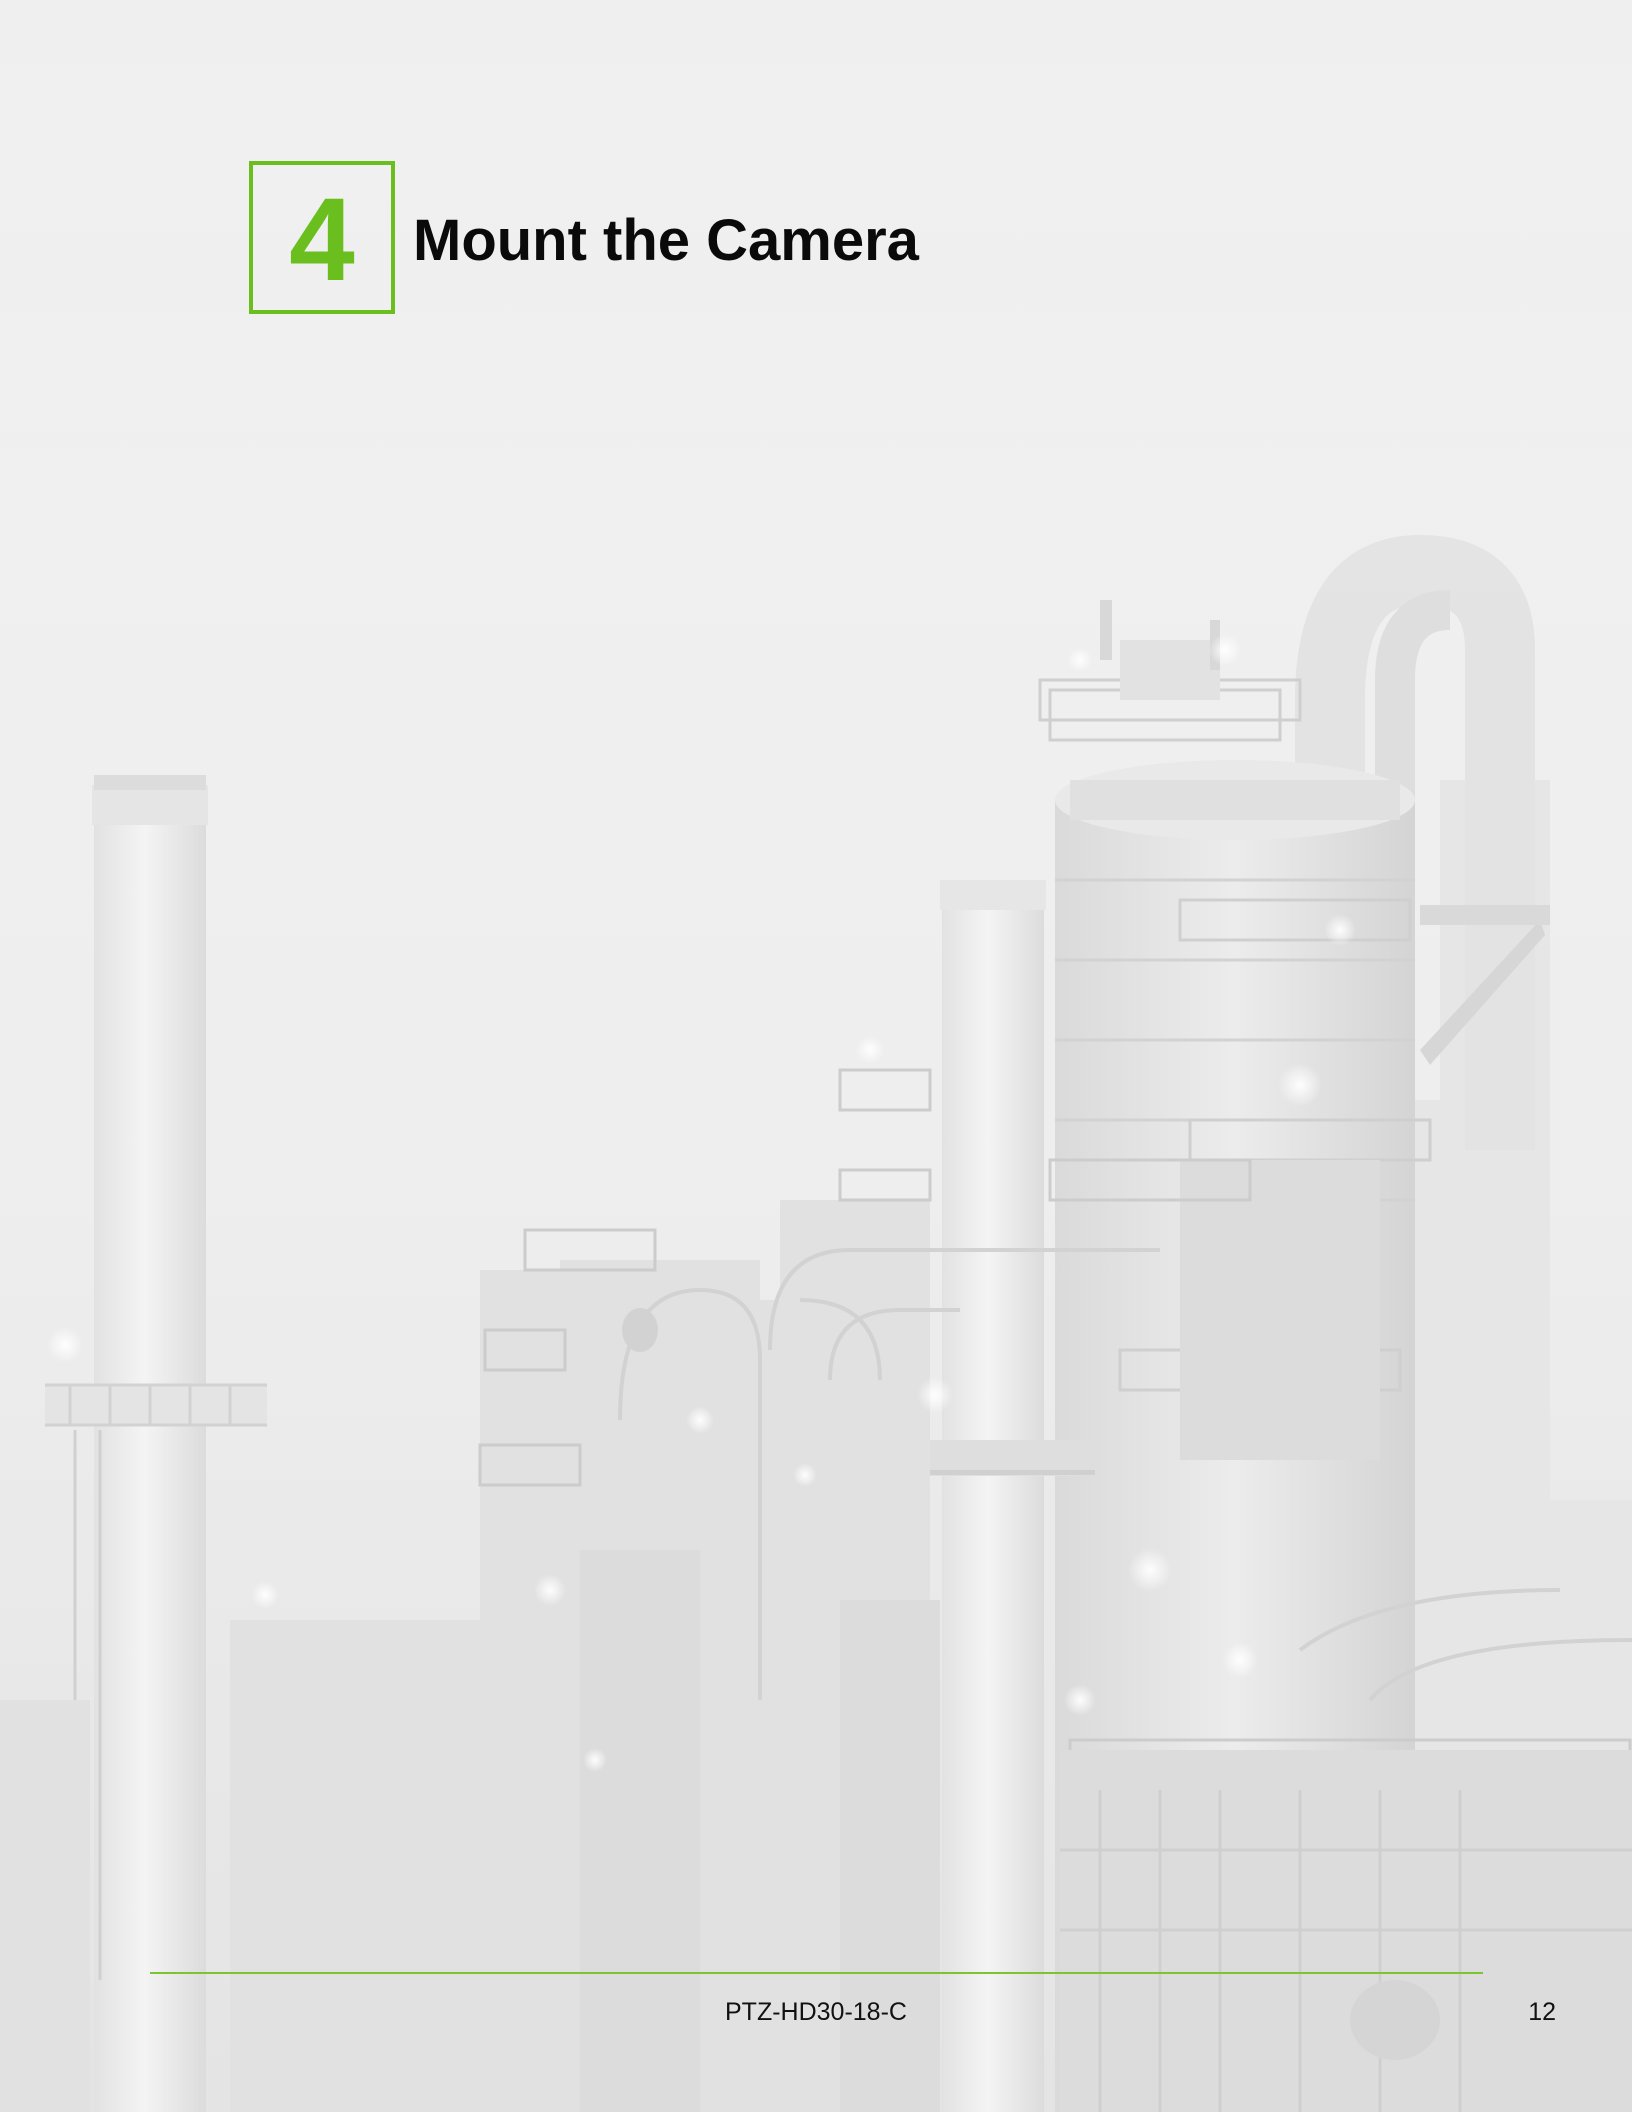 The height and width of the screenshot is (2112, 1632). Describe the element at coordinates (666, 240) in the screenshot. I see `chapter-title: Mount the Camera` at that location.